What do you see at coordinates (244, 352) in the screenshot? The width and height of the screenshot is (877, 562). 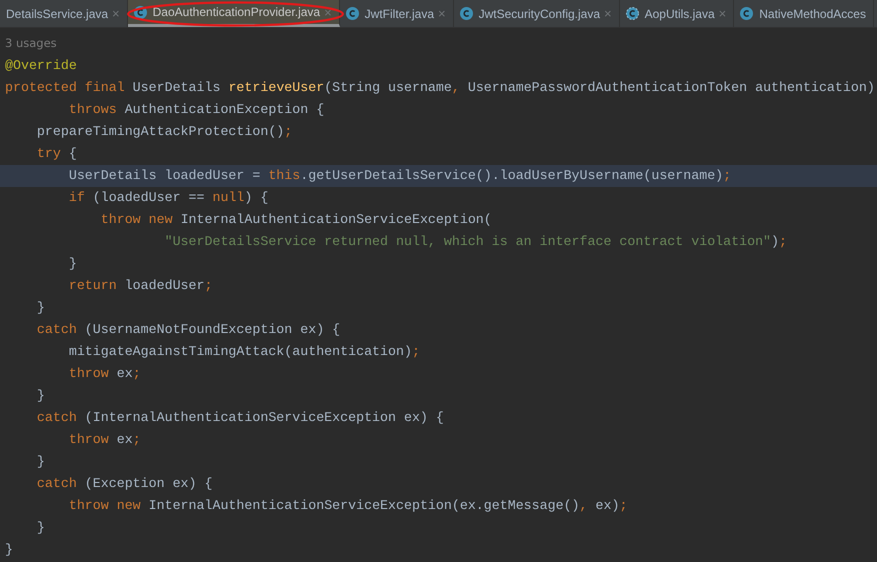 I see `code-line: mitigateAgainstTimingAttack(authentication);` at bounding box center [244, 352].